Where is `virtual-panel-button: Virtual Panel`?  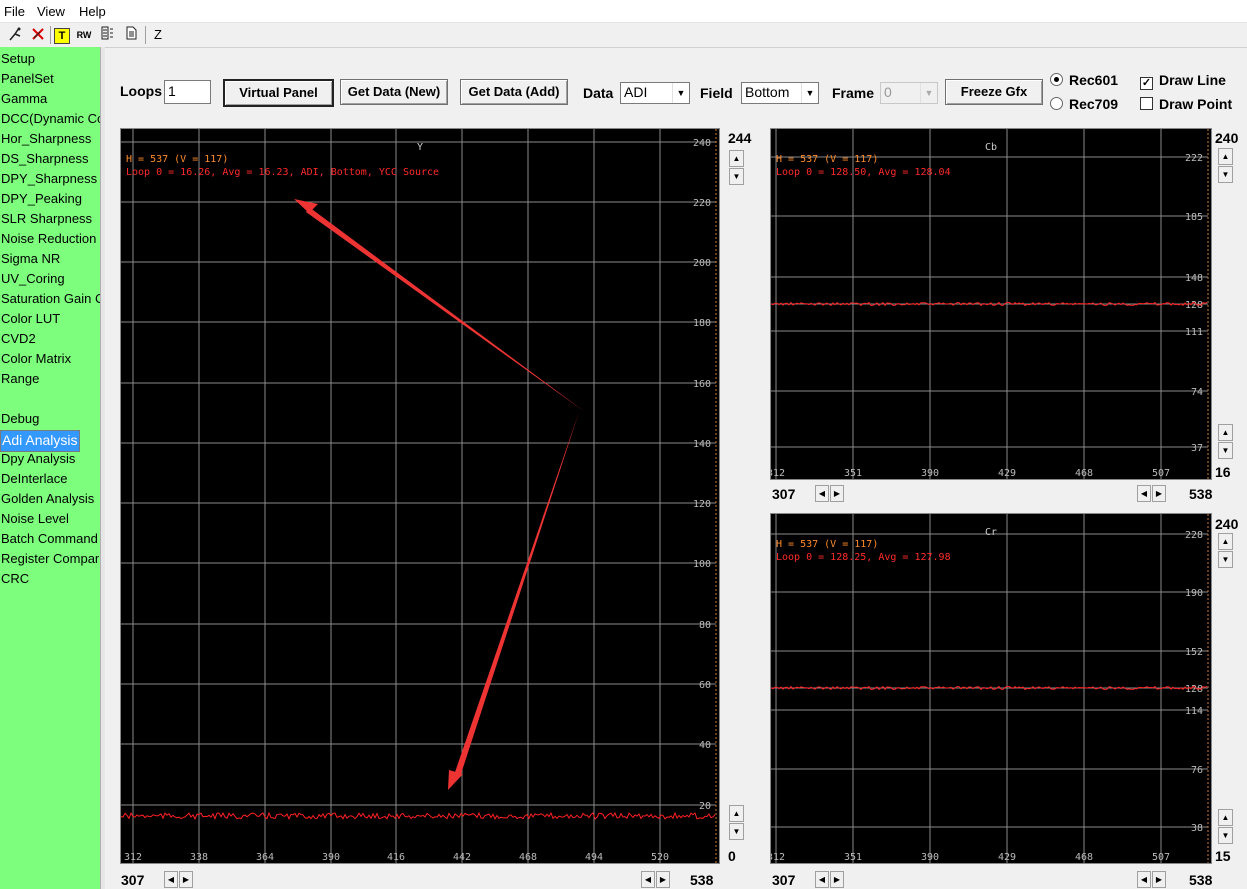 virtual-panel-button: Virtual Panel is located at coordinates (278, 93).